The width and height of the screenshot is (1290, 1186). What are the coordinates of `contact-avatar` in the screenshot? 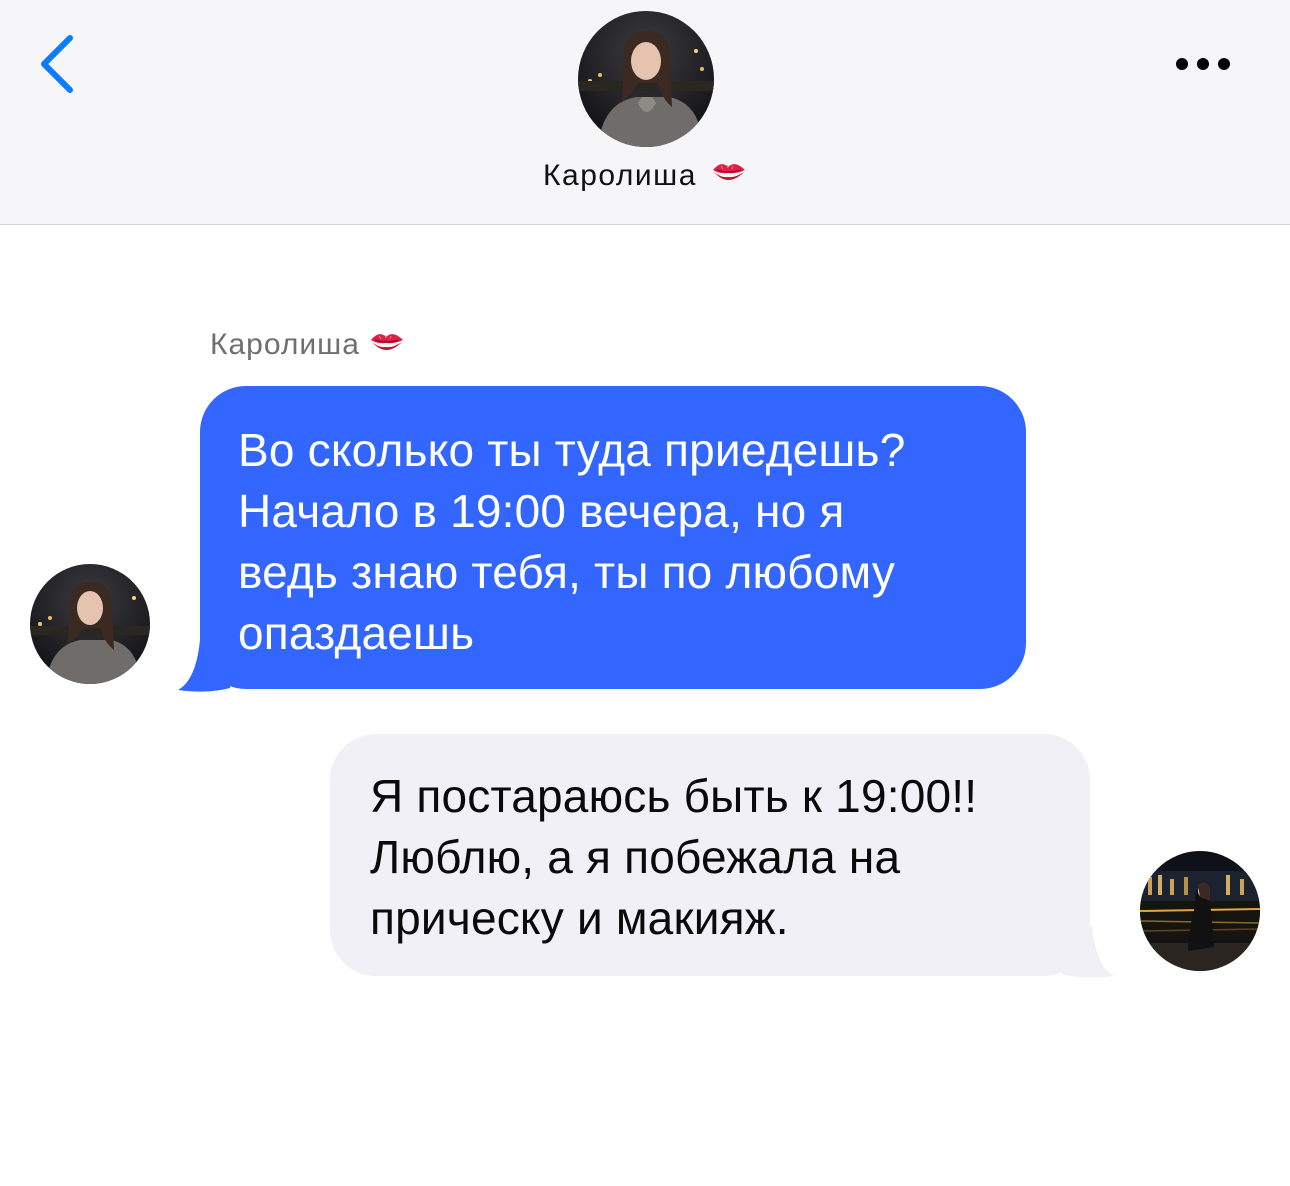 It's located at (646, 79).